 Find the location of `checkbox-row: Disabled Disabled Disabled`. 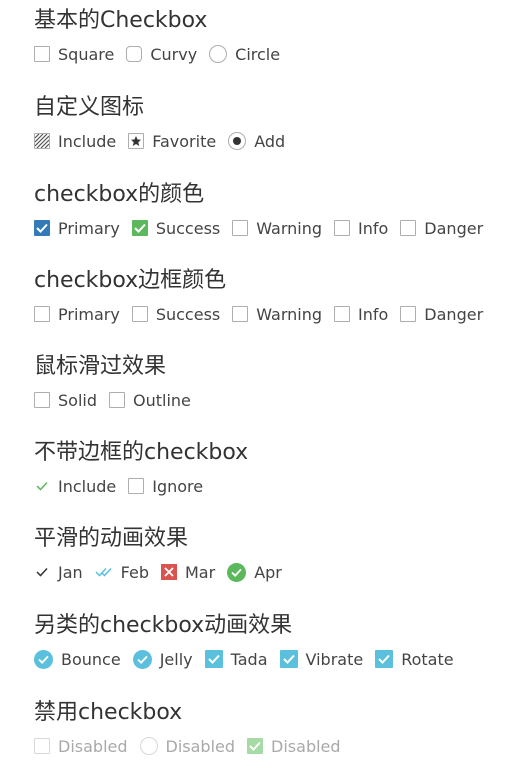

checkbox-row: Disabled Disabled Disabled is located at coordinates (193, 746).